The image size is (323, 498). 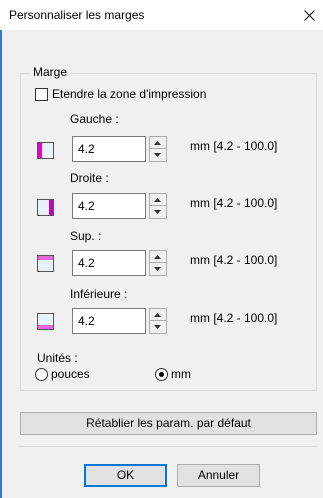 What do you see at coordinates (45, 150) in the screenshot?
I see `margin-left-icon` at bounding box center [45, 150].